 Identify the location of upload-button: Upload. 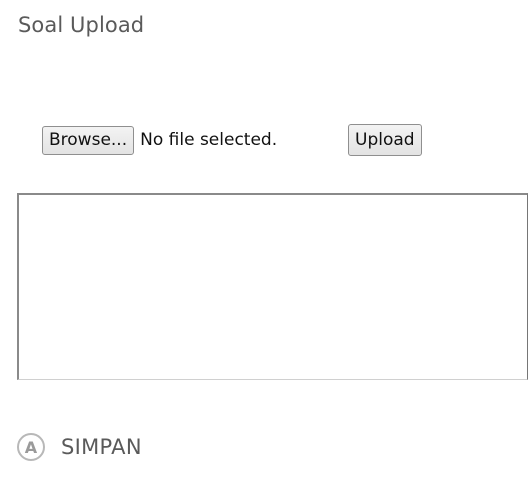
(385, 140).